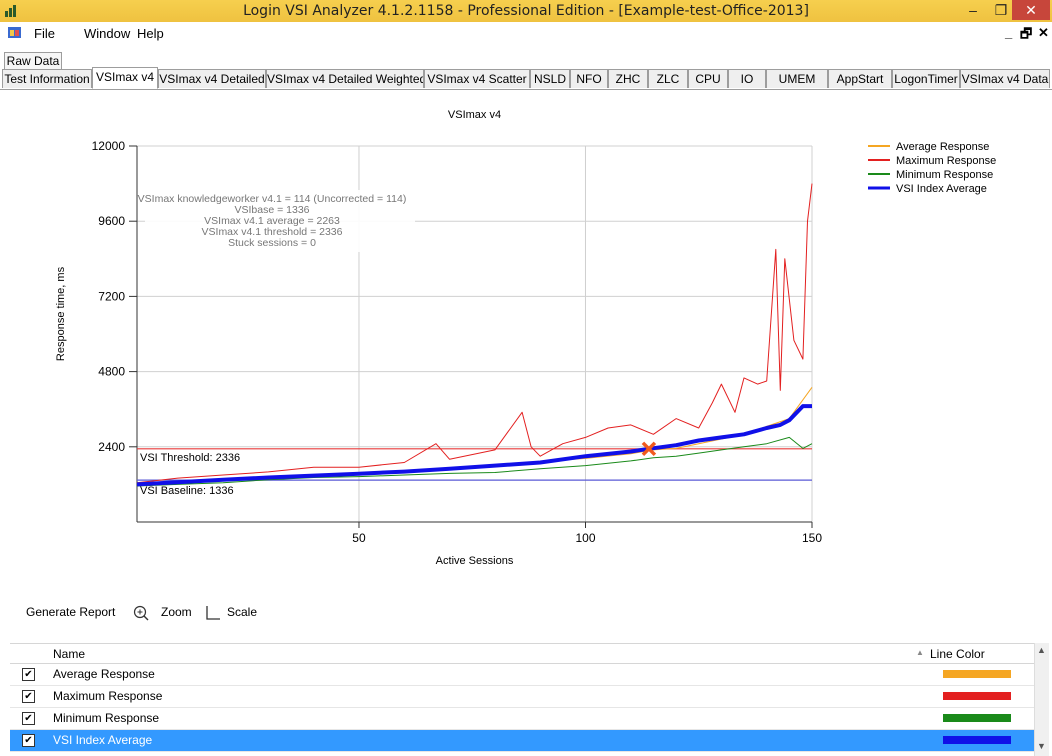  I want to click on mdi-restore-button: 🗗, so click(1026, 36).